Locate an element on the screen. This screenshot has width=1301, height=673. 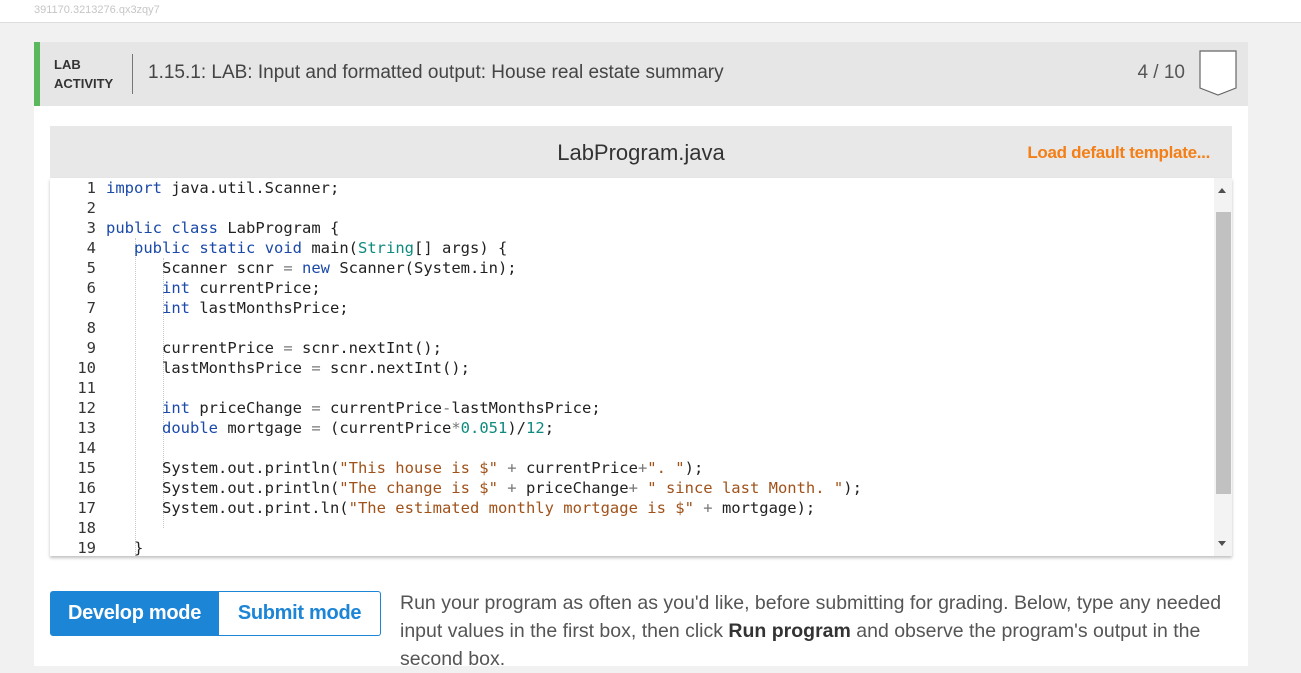
scroll-down-arrow-icon is located at coordinates (1222, 543).